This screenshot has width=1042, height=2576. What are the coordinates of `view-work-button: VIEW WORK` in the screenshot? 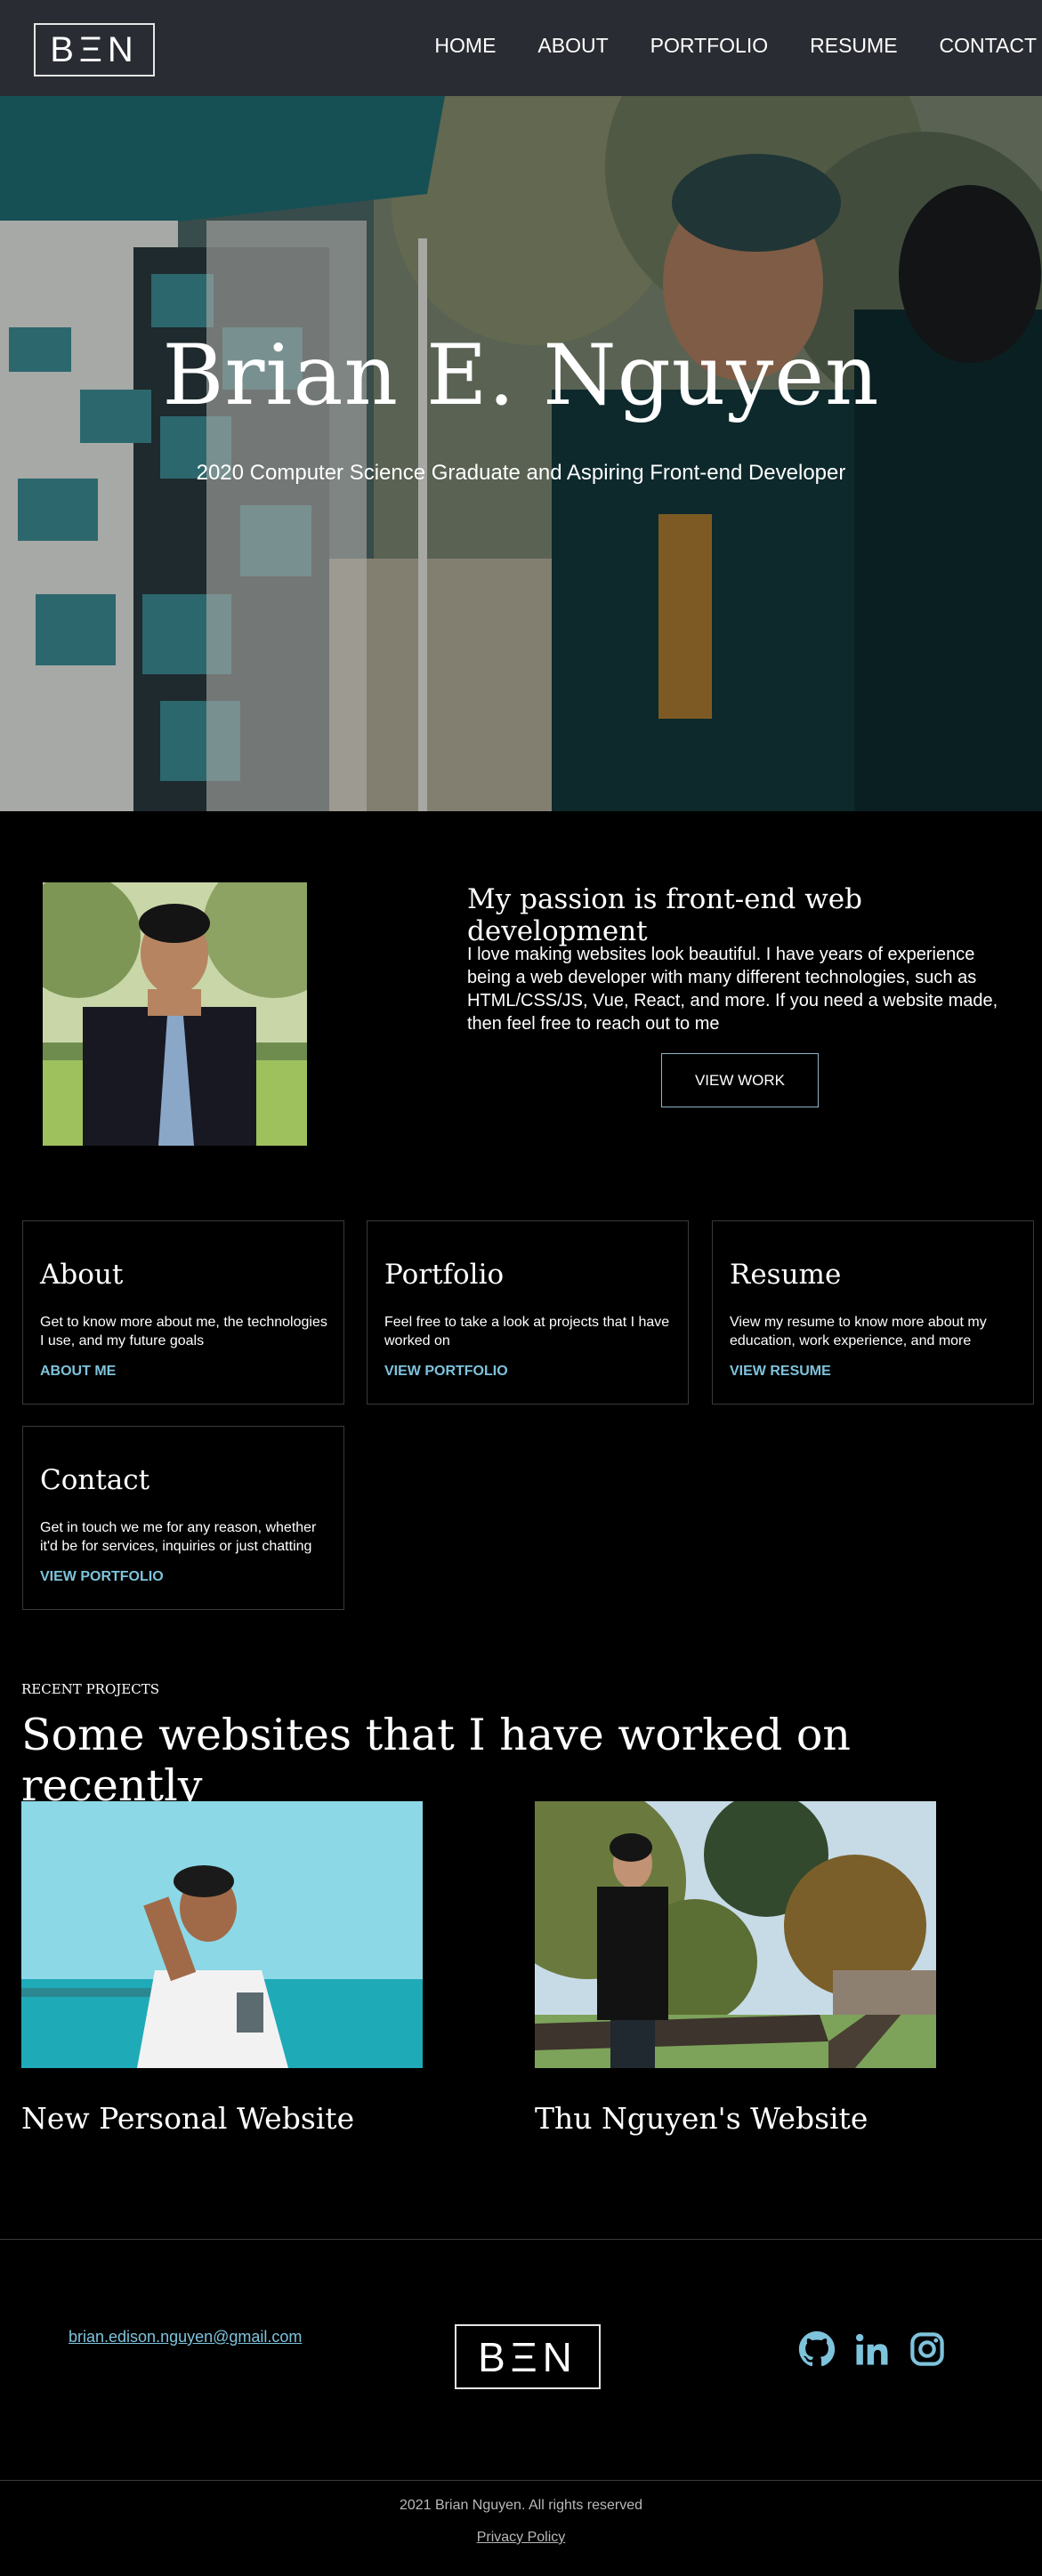 It's located at (740, 1080).